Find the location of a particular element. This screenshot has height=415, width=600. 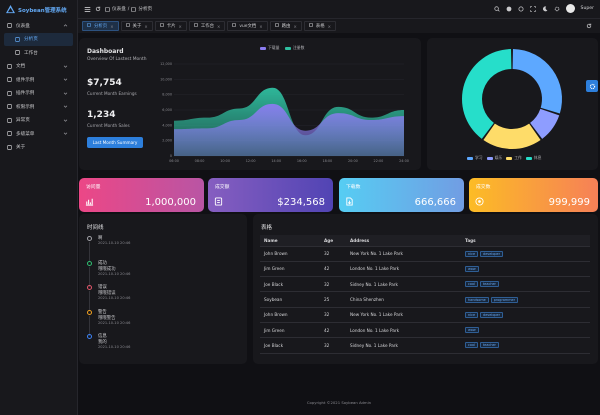

refresh-icon is located at coordinates (98, 9).